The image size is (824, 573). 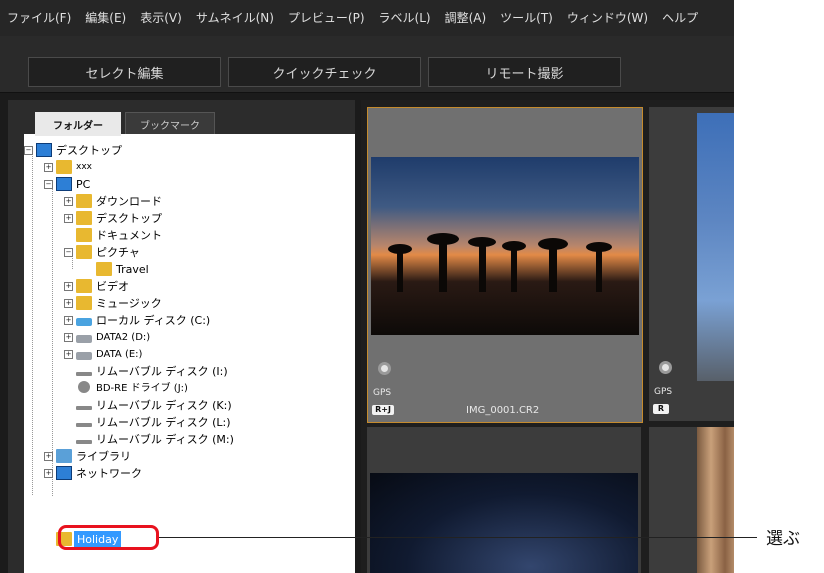 I want to click on tree-node-label: ミュージック, so click(x=129, y=303).